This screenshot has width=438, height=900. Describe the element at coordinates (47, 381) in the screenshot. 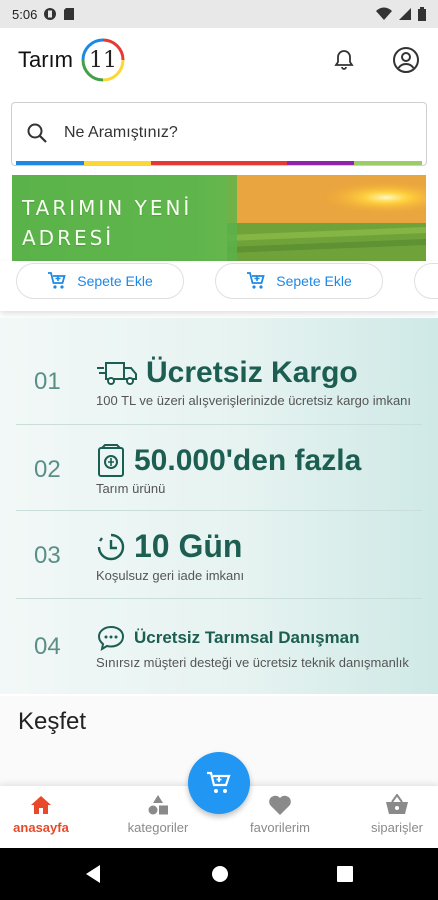

I see `feature-number: 01` at that location.